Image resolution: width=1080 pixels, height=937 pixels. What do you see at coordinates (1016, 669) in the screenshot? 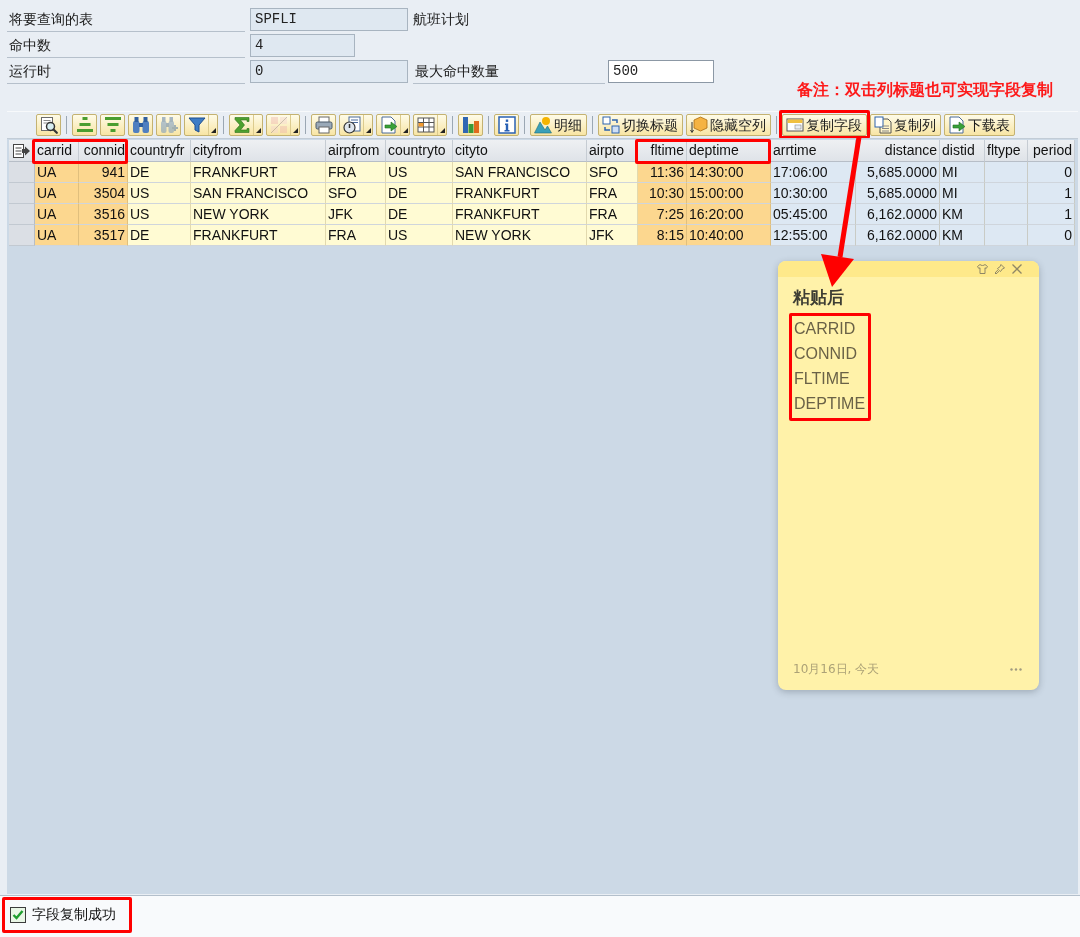
I see `more-icon` at bounding box center [1016, 669].